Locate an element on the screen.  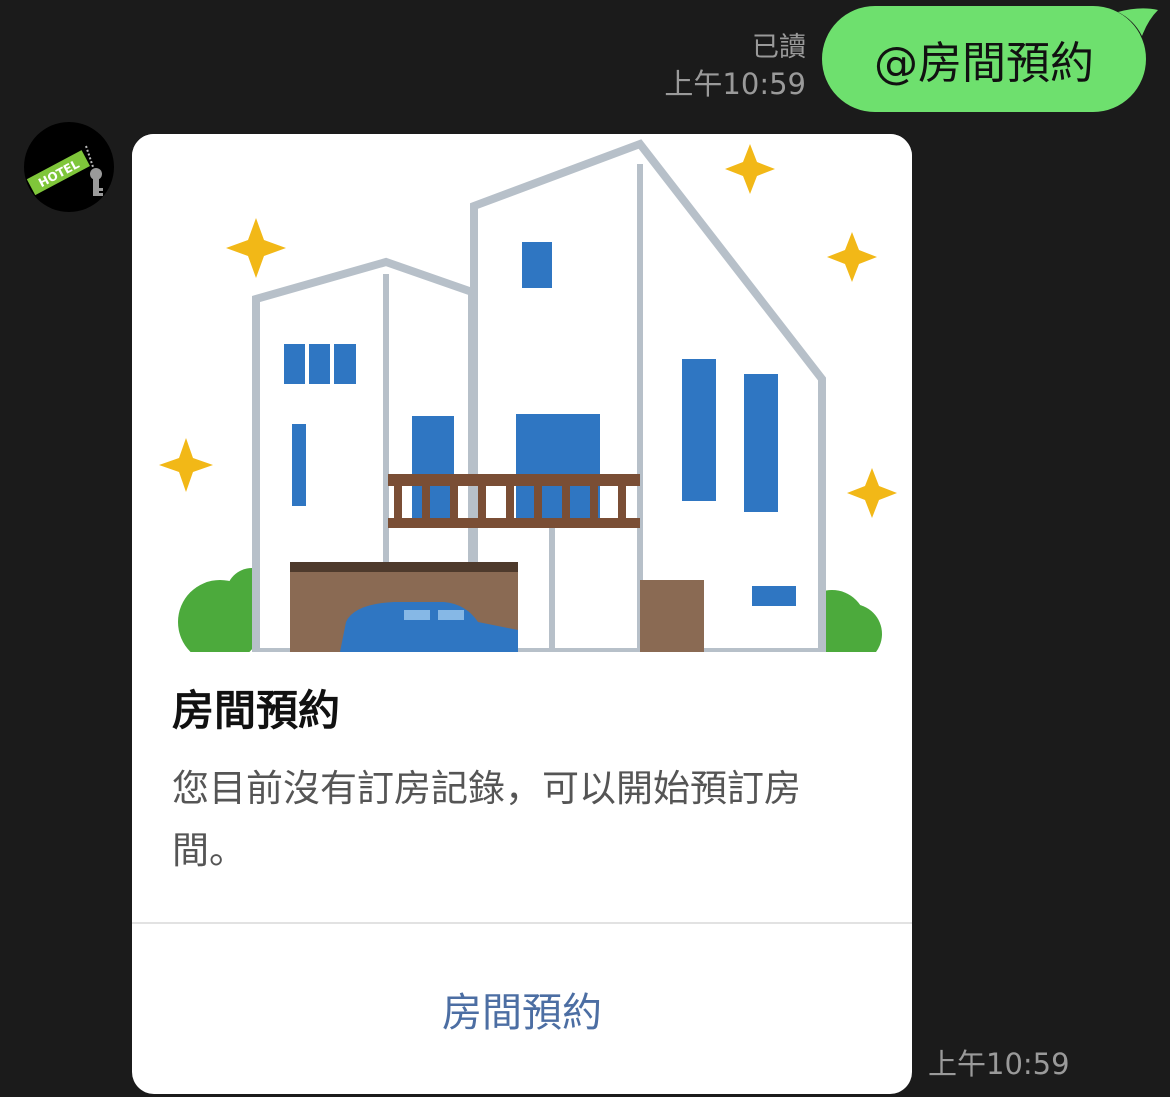
read-status: 已讀 is located at coordinates (779, 47).